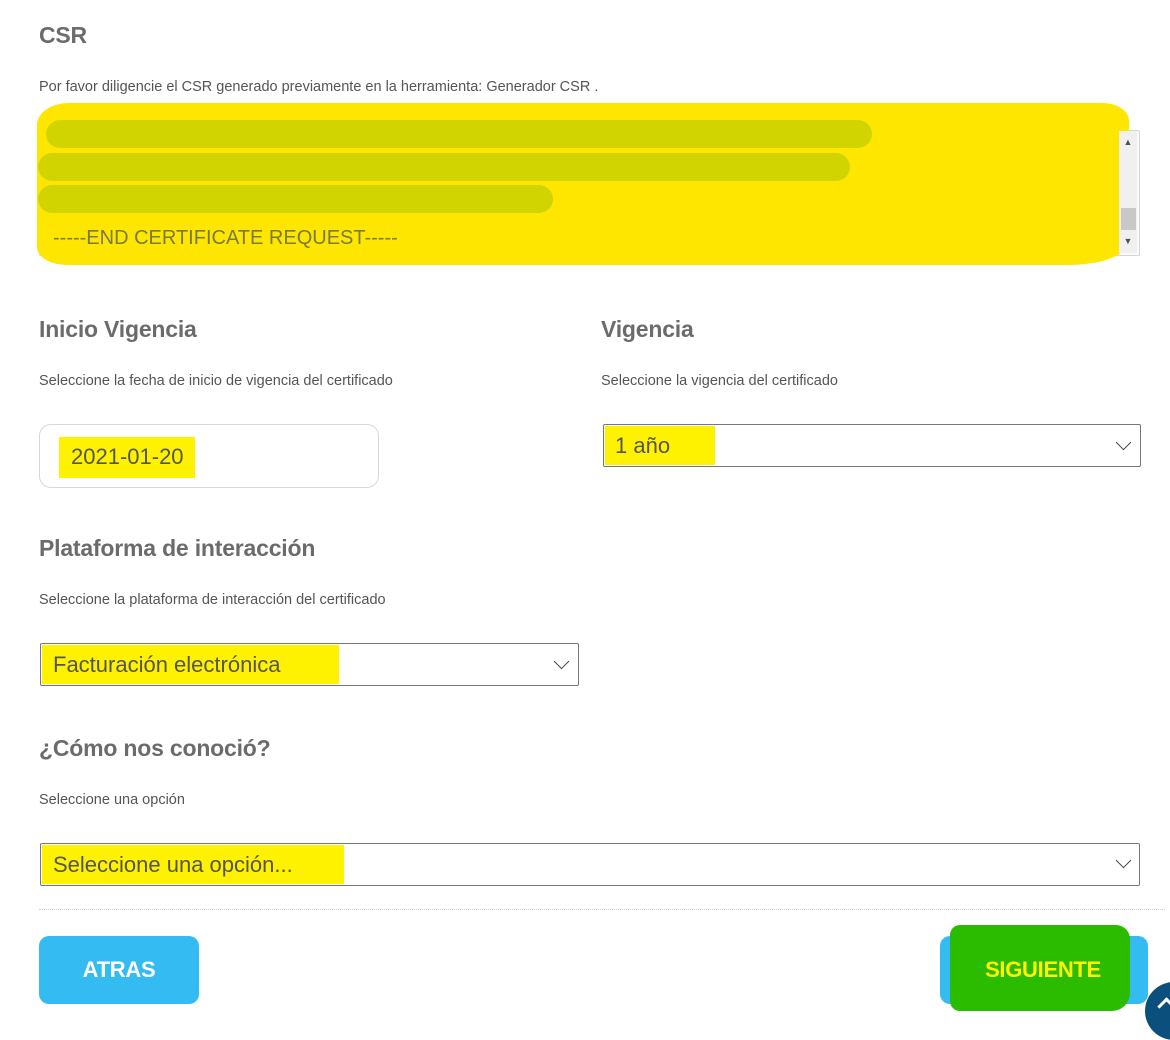  What do you see at coordinates (1128, 142) in the screenshot?
I see `scroll-up-icon: ▲` at bounding box center [1128, 142].